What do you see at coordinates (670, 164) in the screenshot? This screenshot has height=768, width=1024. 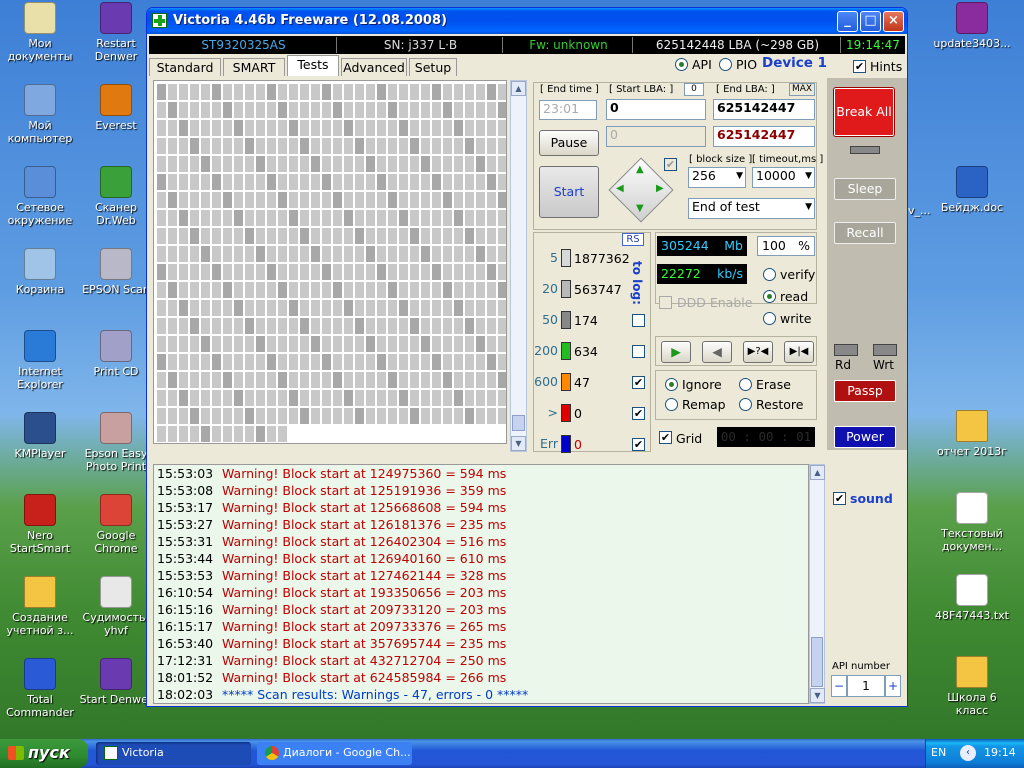 I see `direction-checkbox: ✔` at bounding box center [670, 164].